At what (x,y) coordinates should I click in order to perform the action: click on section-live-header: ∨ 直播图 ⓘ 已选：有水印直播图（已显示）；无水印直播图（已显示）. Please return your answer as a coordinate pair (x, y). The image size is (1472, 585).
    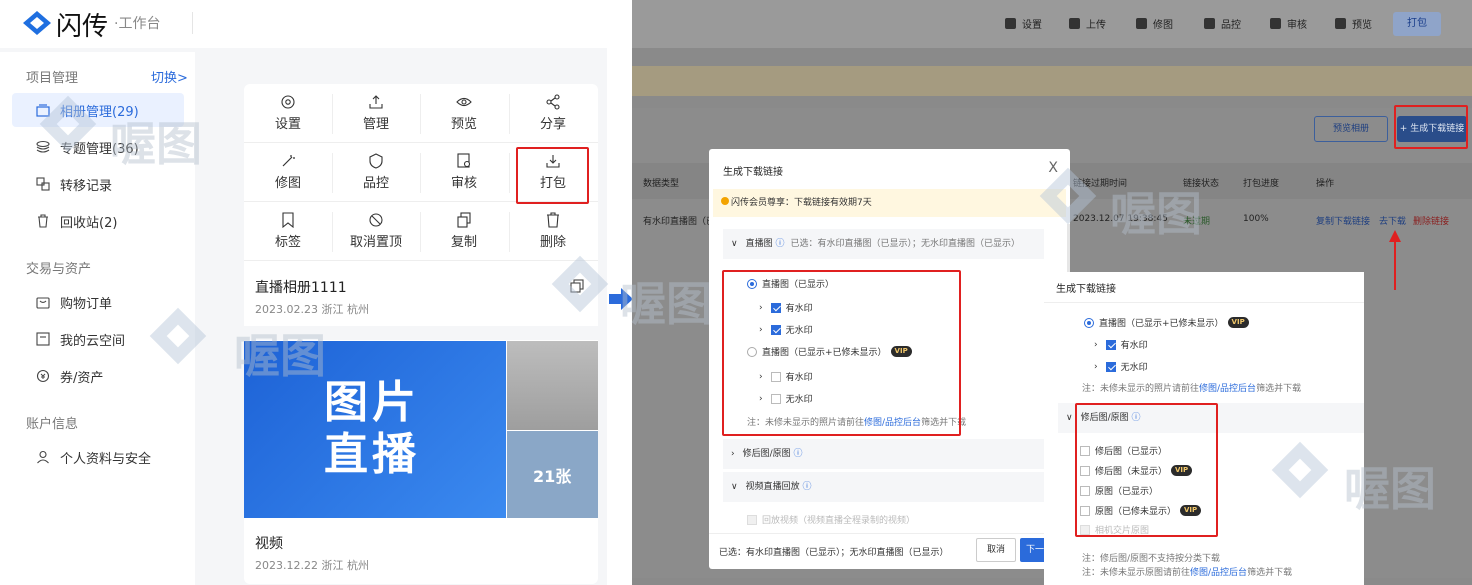
    Looking at the image, I should click on (883, 244).